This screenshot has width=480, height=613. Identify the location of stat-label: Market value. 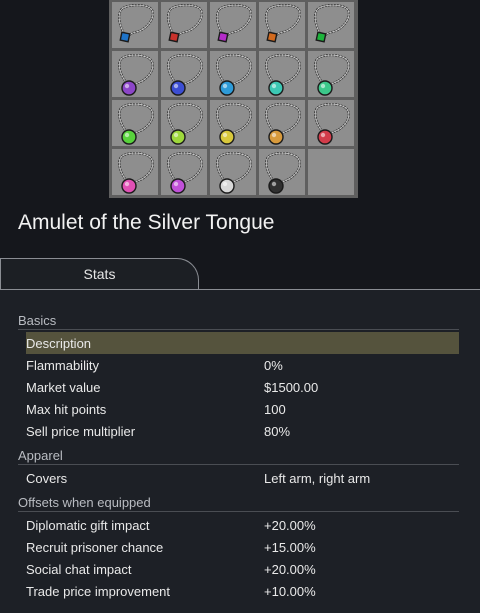
(63, 387).